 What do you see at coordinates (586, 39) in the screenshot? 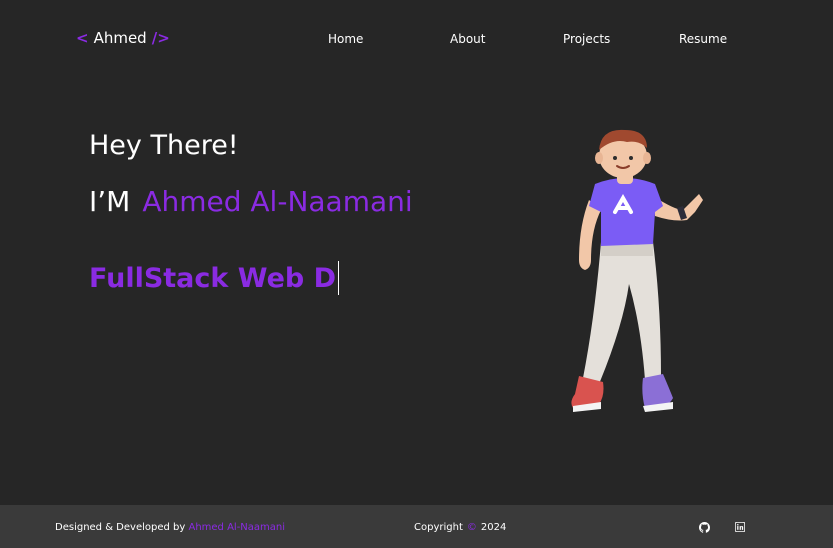
I see `nav-projects: Projects` at bounding box center [586, 39].